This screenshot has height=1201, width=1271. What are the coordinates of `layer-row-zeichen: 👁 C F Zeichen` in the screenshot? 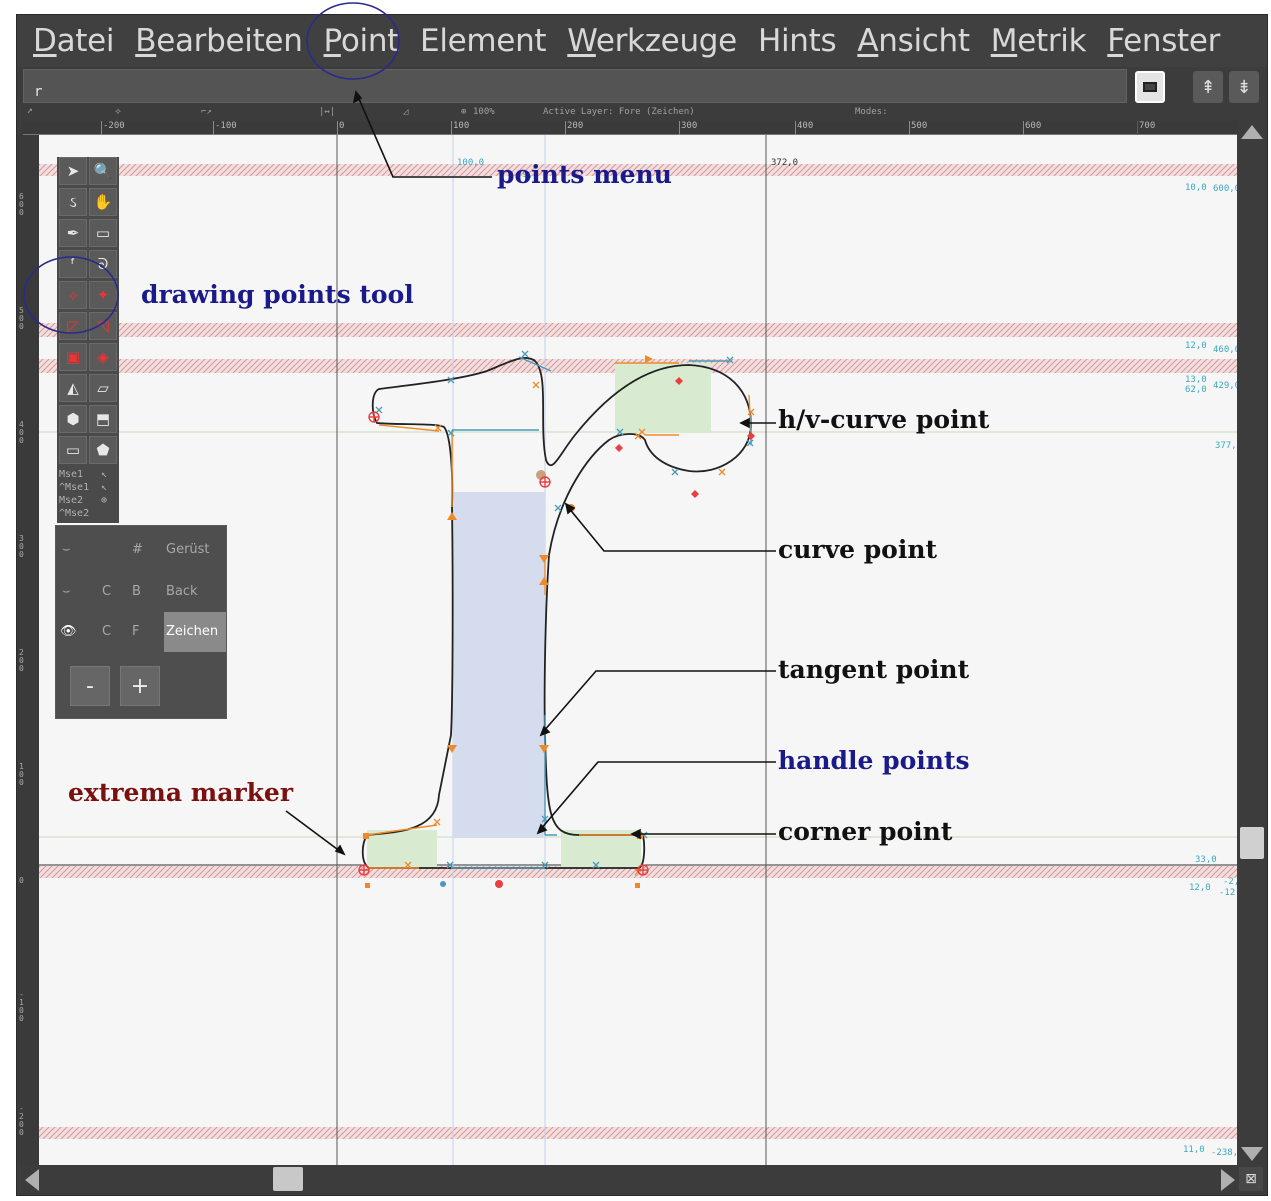 It's located at (141, 632).